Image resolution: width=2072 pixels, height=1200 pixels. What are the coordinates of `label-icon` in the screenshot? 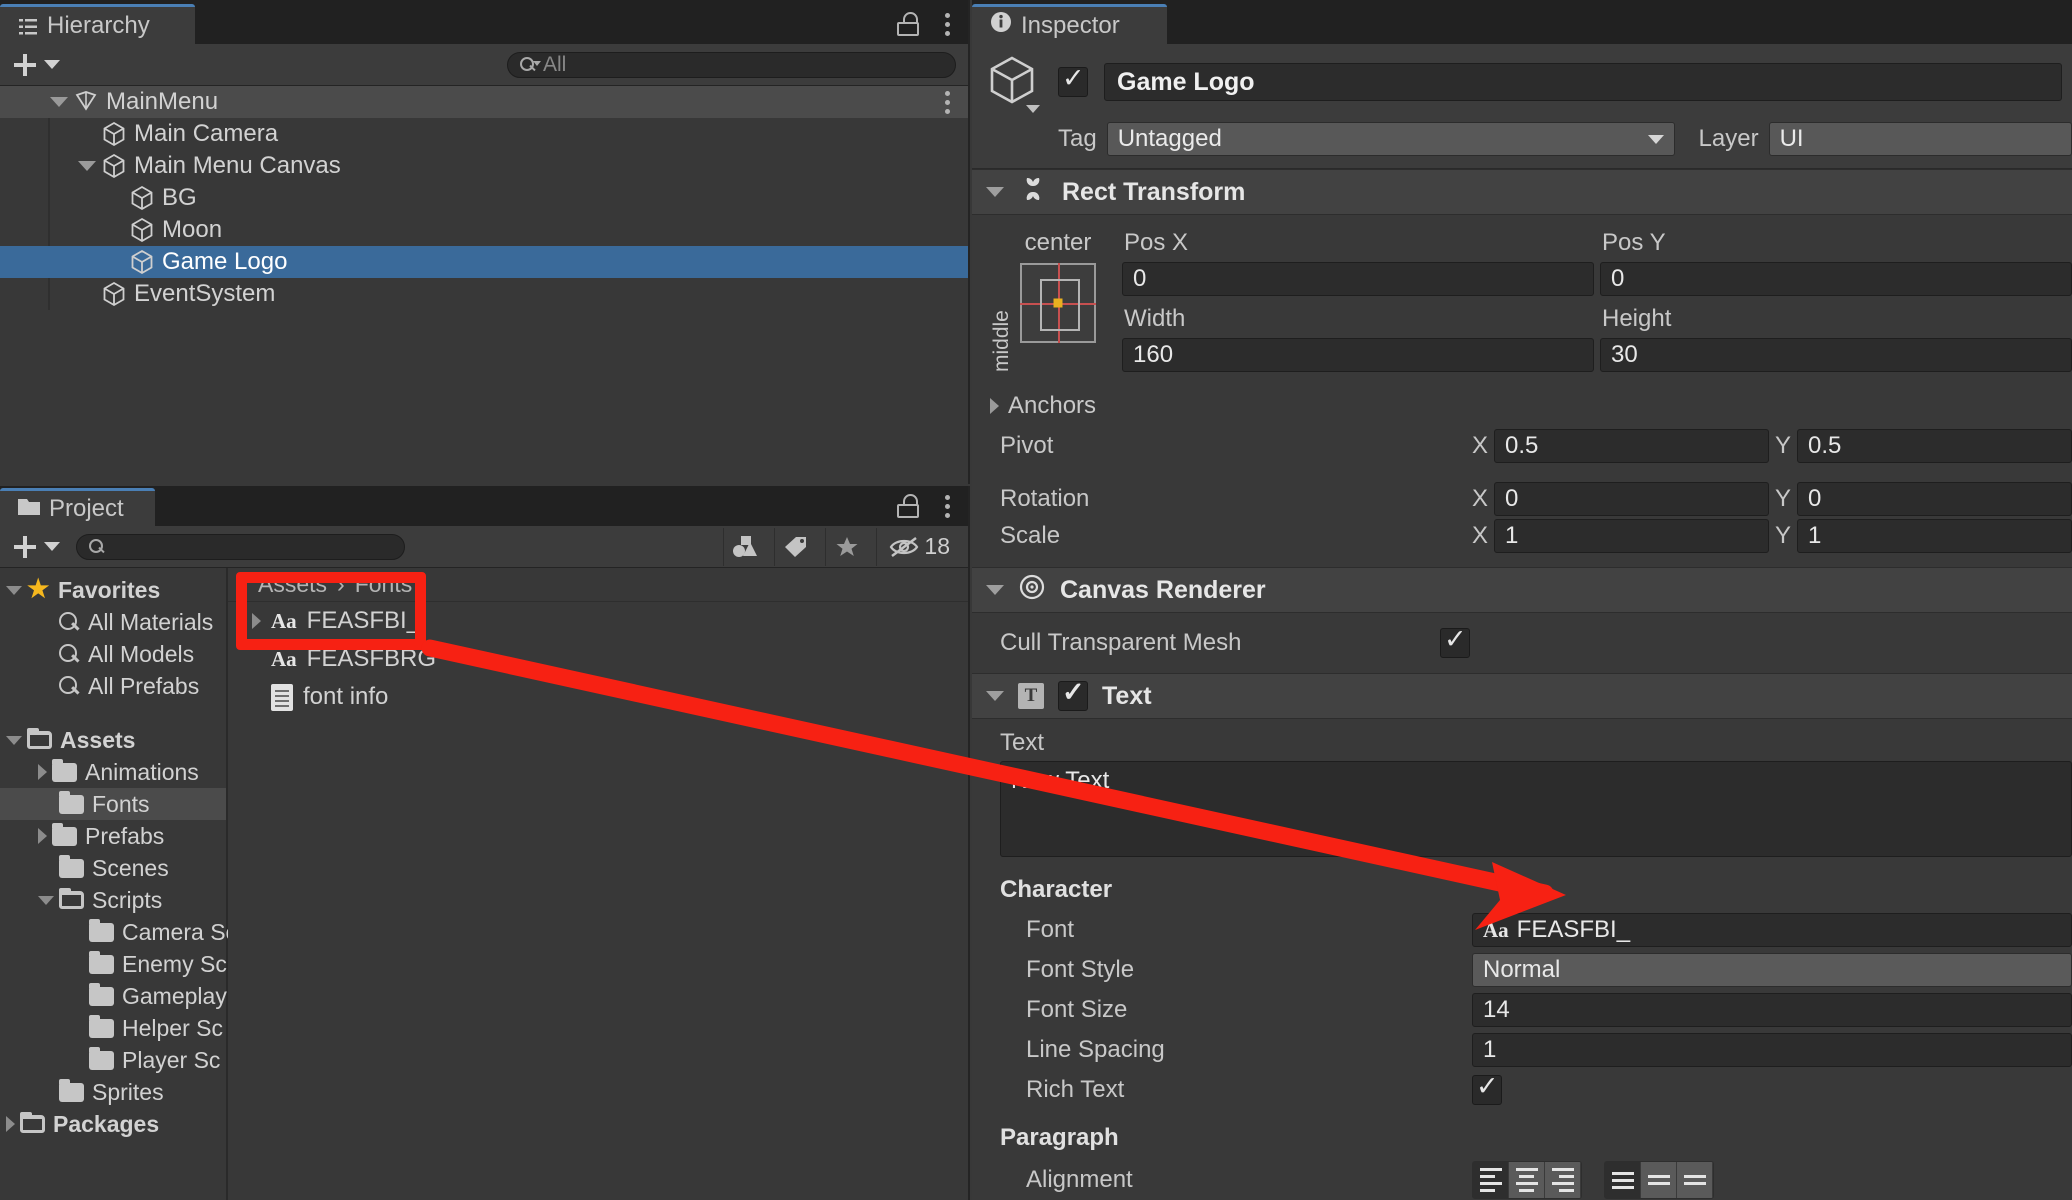 It's located at (795, 546).